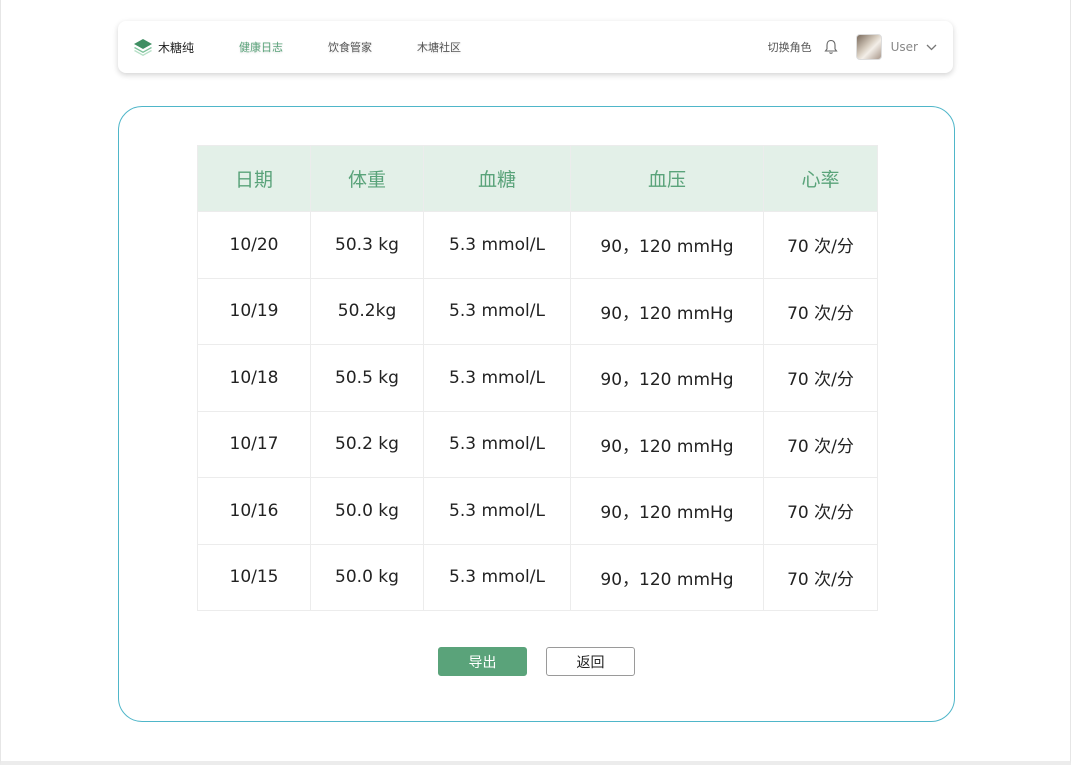 This screenshot has width=1071, height=765. I want to click on cell-weight: 50.3 kg, so click(367, 245).